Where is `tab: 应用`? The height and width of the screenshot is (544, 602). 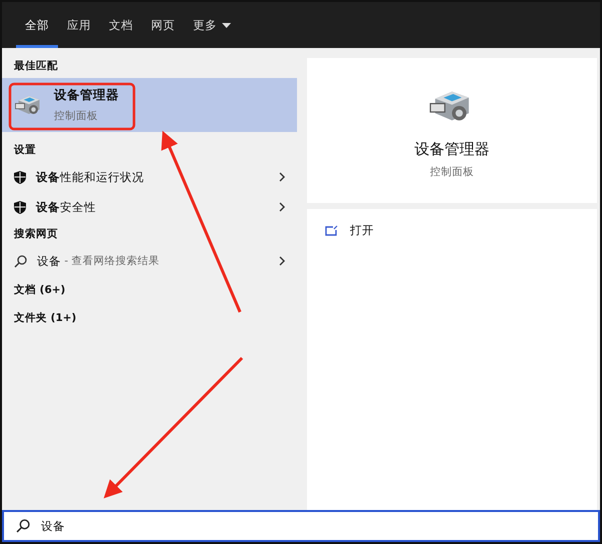
tab: 应用 is located at coordinates (79, 25).